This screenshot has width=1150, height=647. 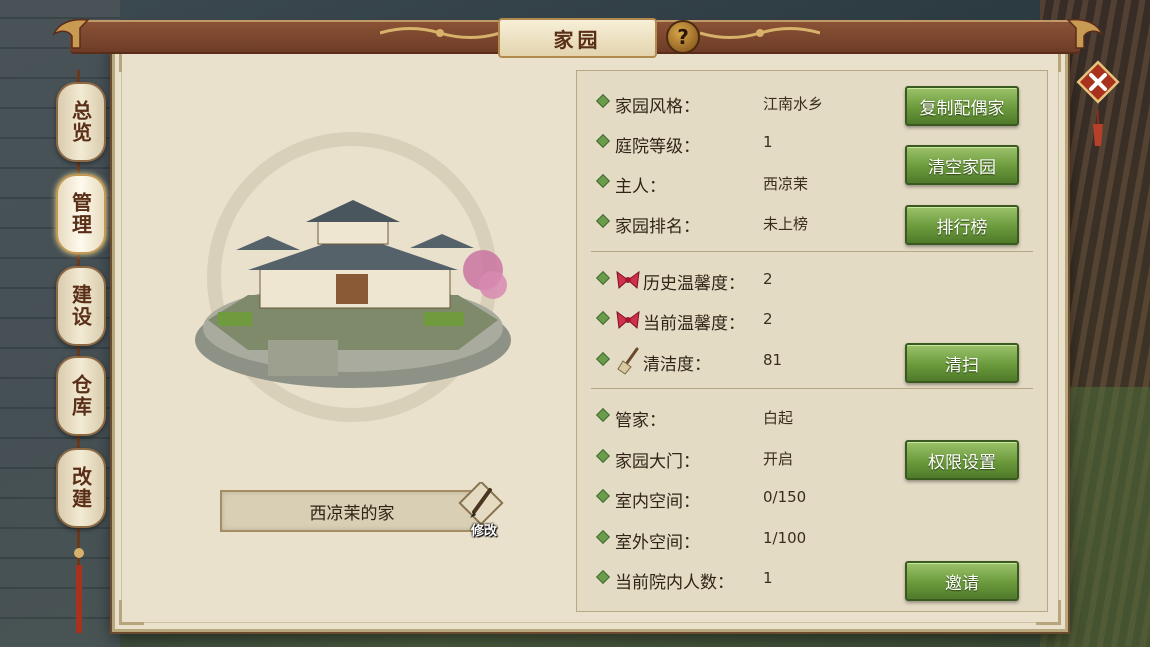 I want to click on cloud-bracket-right-icon, so click(x=1085, y=33).